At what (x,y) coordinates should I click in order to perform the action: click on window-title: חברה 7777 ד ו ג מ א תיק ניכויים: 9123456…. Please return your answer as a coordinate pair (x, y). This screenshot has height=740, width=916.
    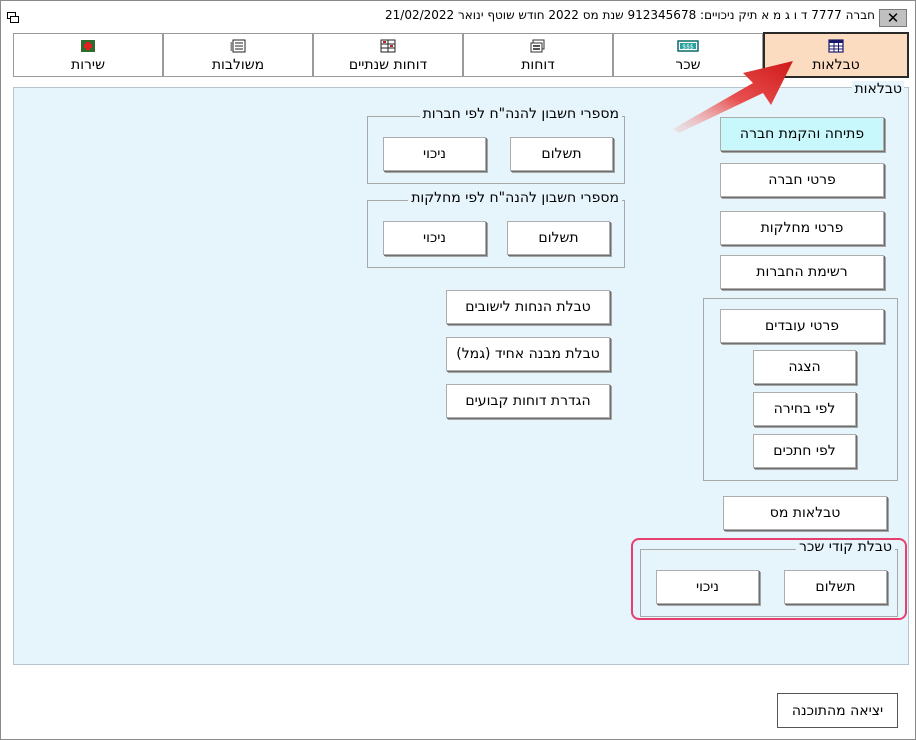
    Looking at the image, I should click on (630, 15).